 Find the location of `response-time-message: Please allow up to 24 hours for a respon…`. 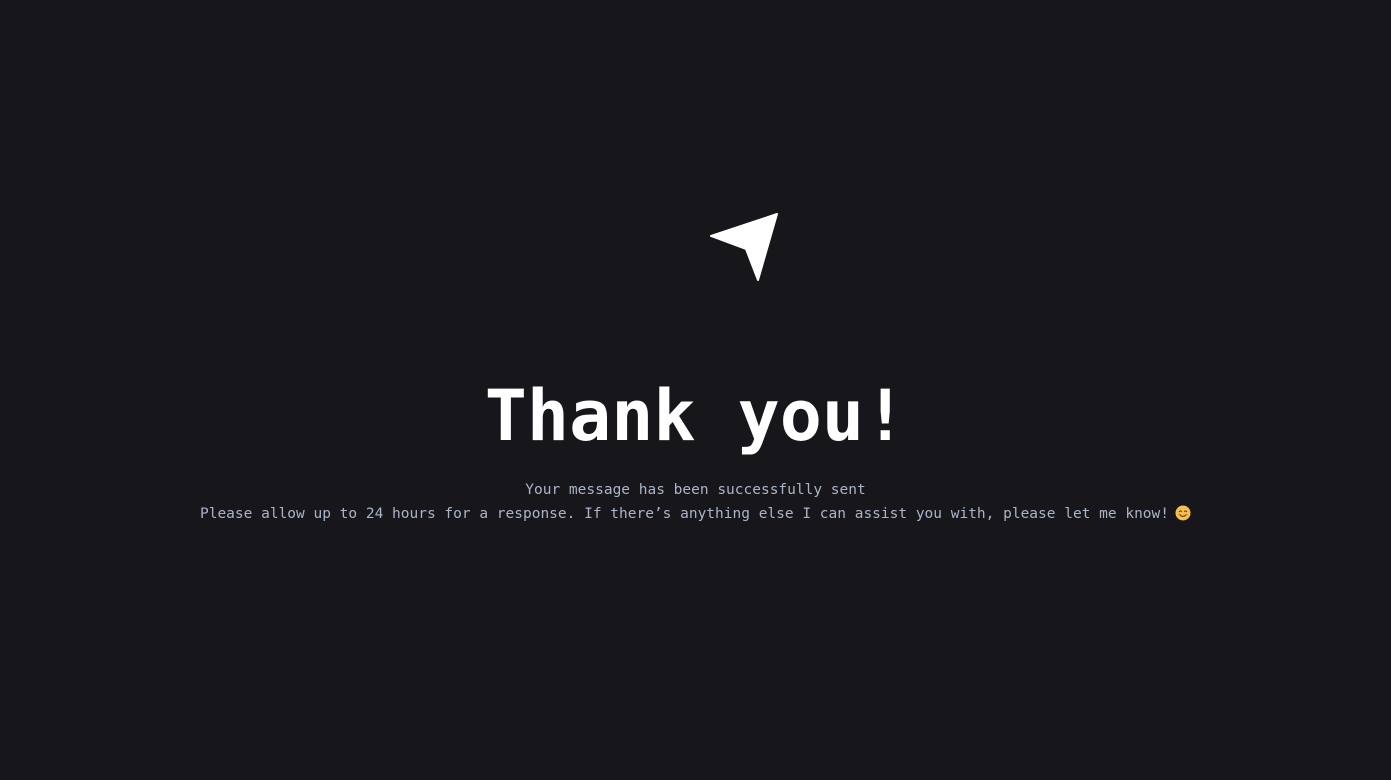

response-time-message: Please allow up to 24 hours for a respon… is located at coordinates (695, 514).